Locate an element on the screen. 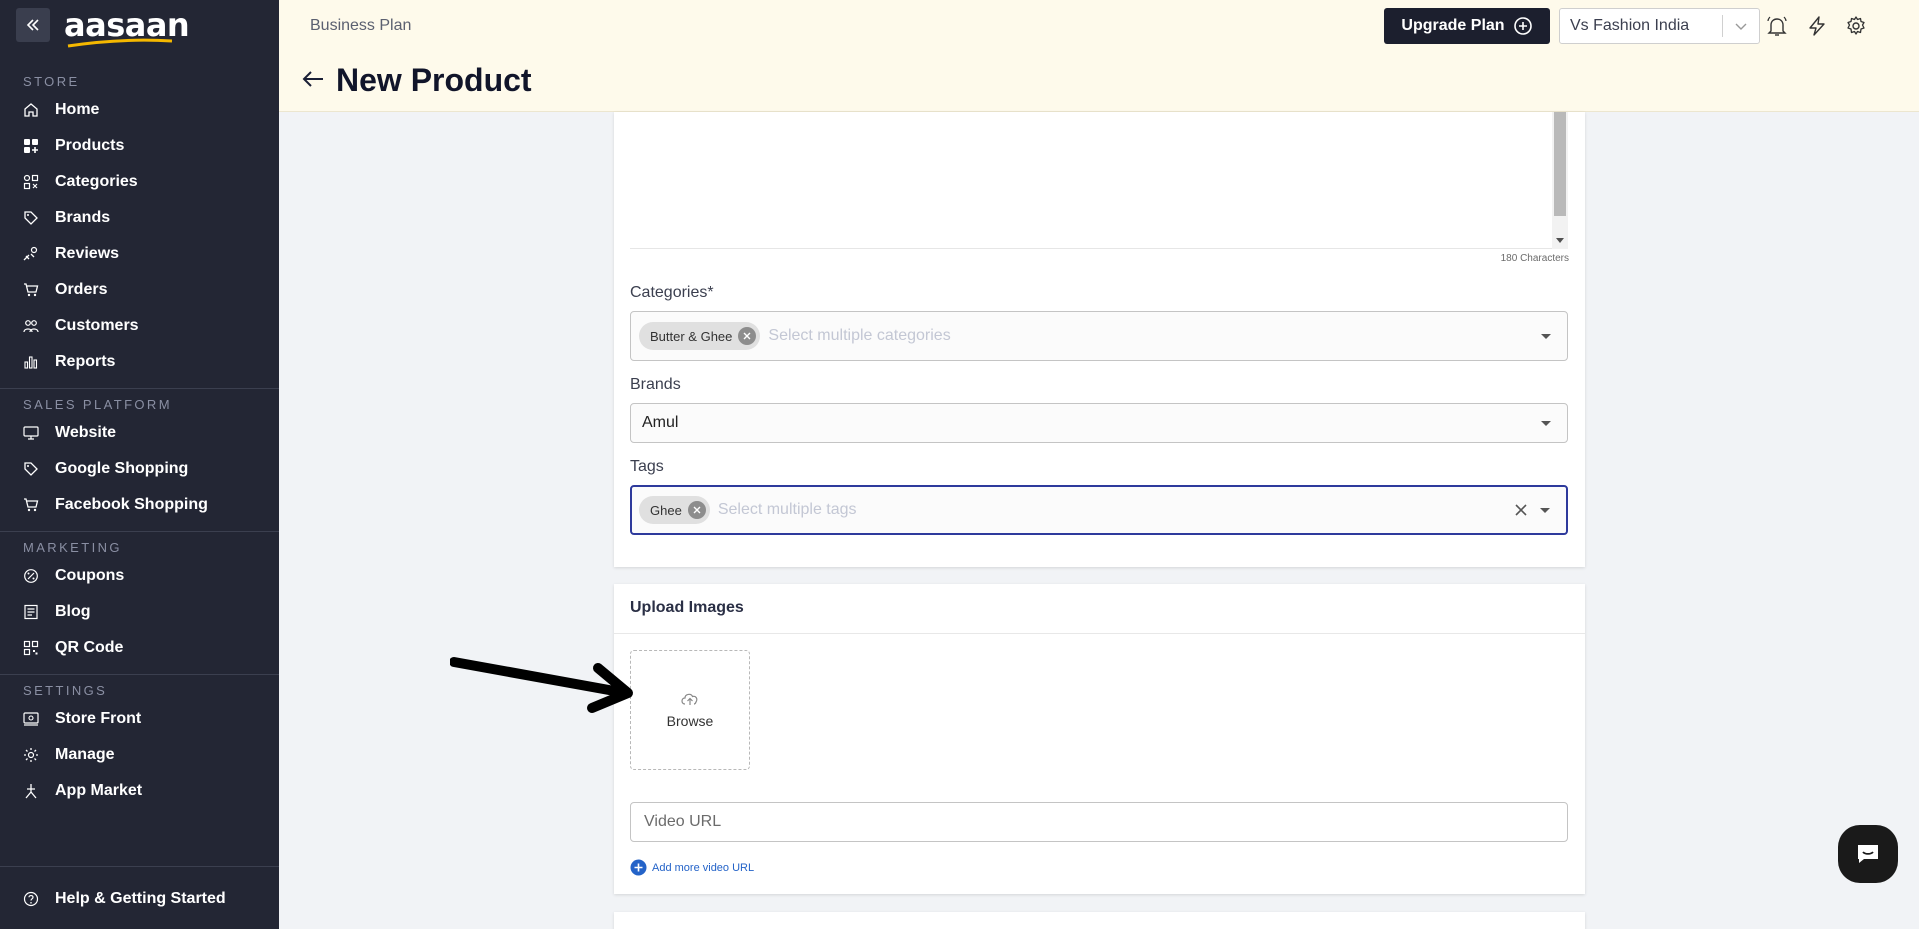 Image resolution: width=1919 pixels, height=929 pixels. scroll-down-arrow-icon is located at coordinates (1560, 240).